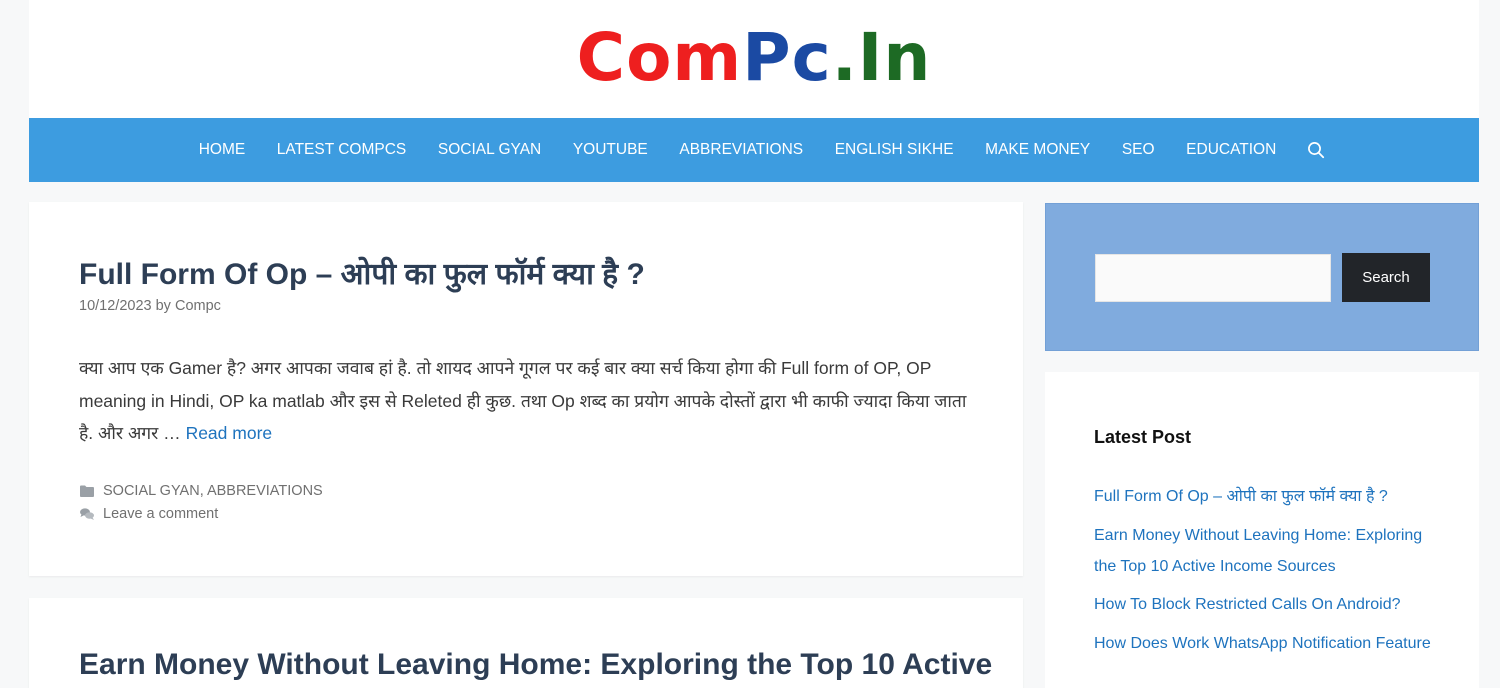 This screenshot has height=688, width=1500. Describe the element at coordinates (1143, 437) in the screenshot. I see `widget-title: Latest Post` at that location.